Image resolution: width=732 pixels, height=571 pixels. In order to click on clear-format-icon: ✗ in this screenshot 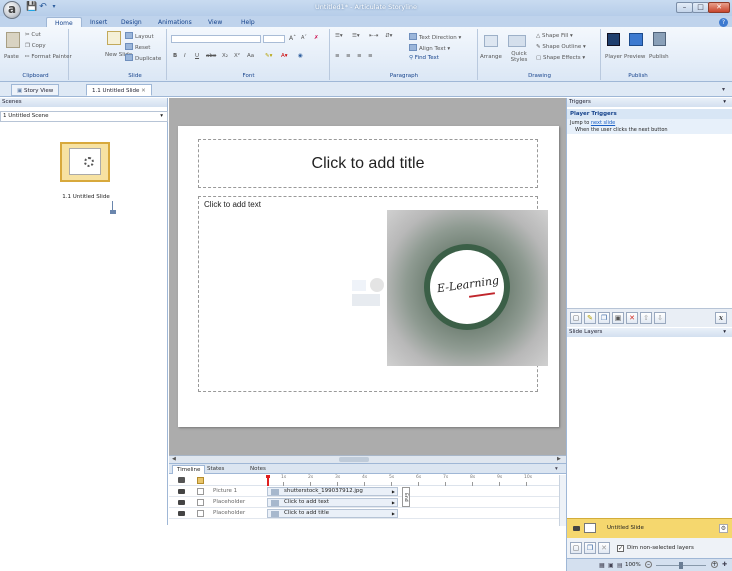, I will do `click(316, 38)`.